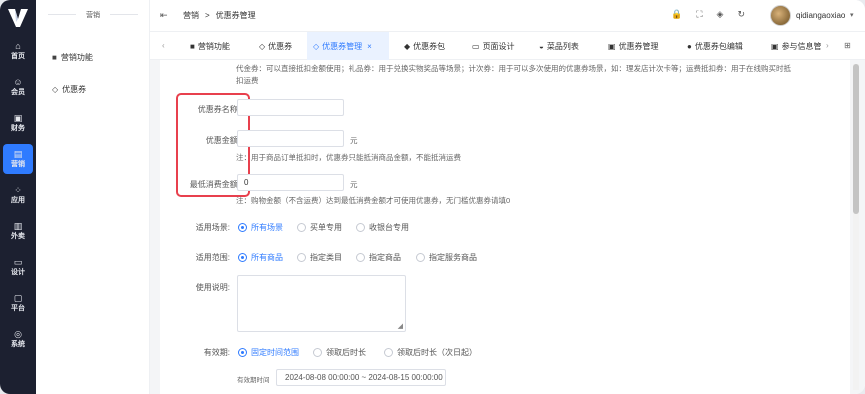  What do you see at coordinates (18, 82) in the screenshot?
I see `member-icon: ☺` at bounding box center [18, 82].